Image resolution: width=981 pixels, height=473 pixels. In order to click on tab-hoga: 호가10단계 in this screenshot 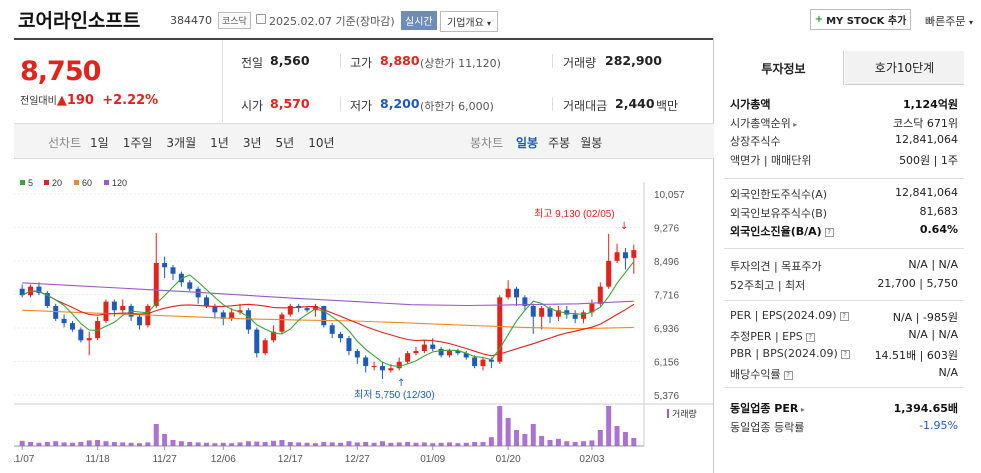, I will do `click(904, 68)`.